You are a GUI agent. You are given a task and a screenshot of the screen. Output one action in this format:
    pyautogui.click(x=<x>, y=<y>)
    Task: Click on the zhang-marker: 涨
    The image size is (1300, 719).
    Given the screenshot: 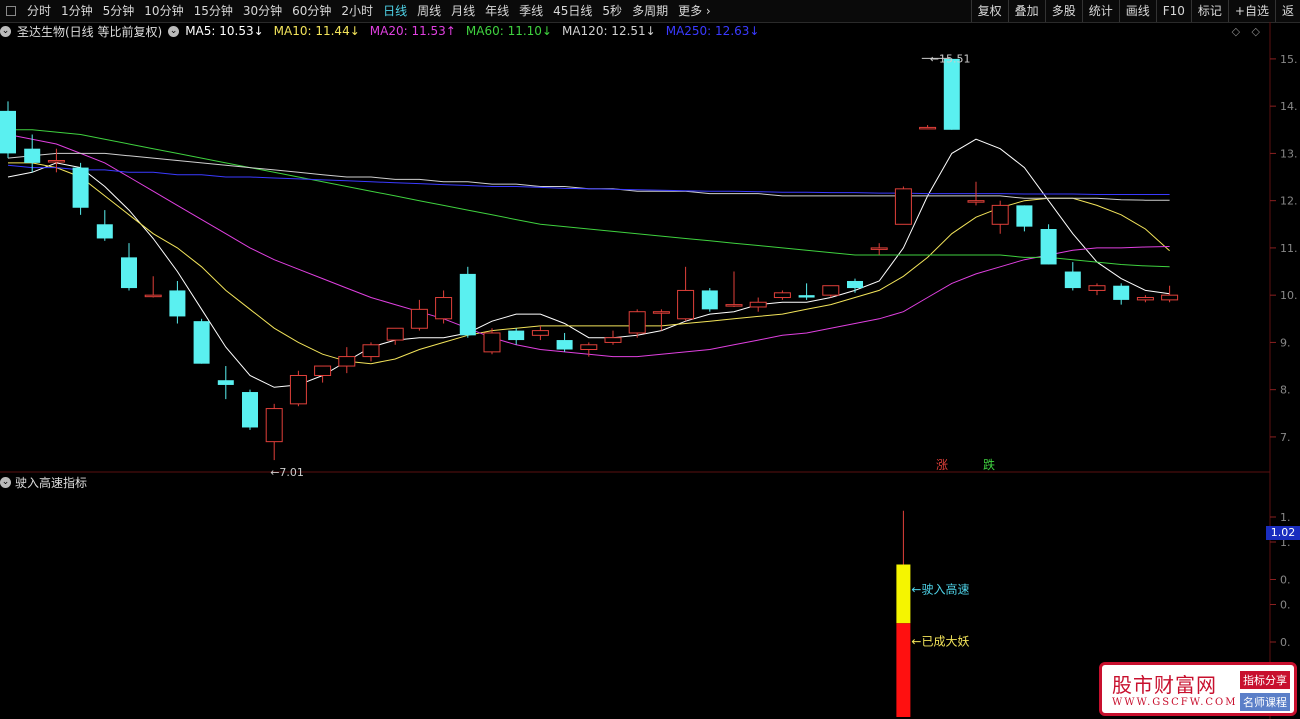 What is the action you would take?
    pyautogui.click(x=942, y=464)
    